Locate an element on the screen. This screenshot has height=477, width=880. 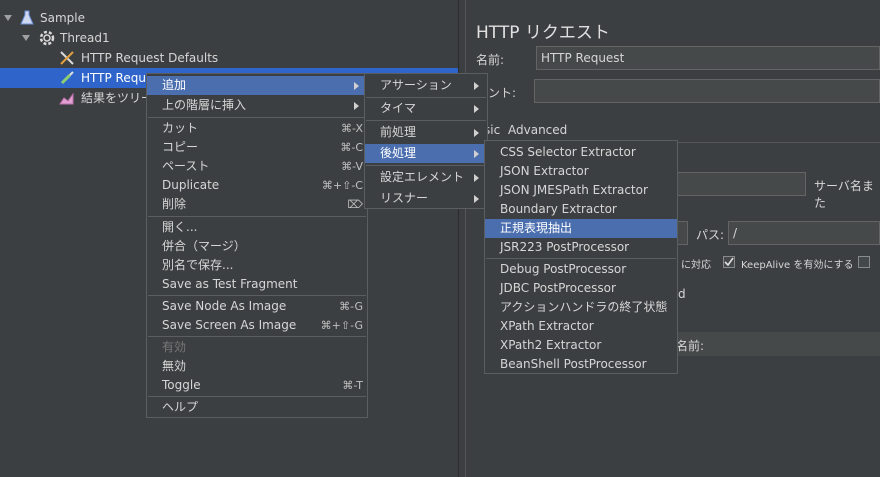
multipart-checkbox is located at coordinates (864, 262).